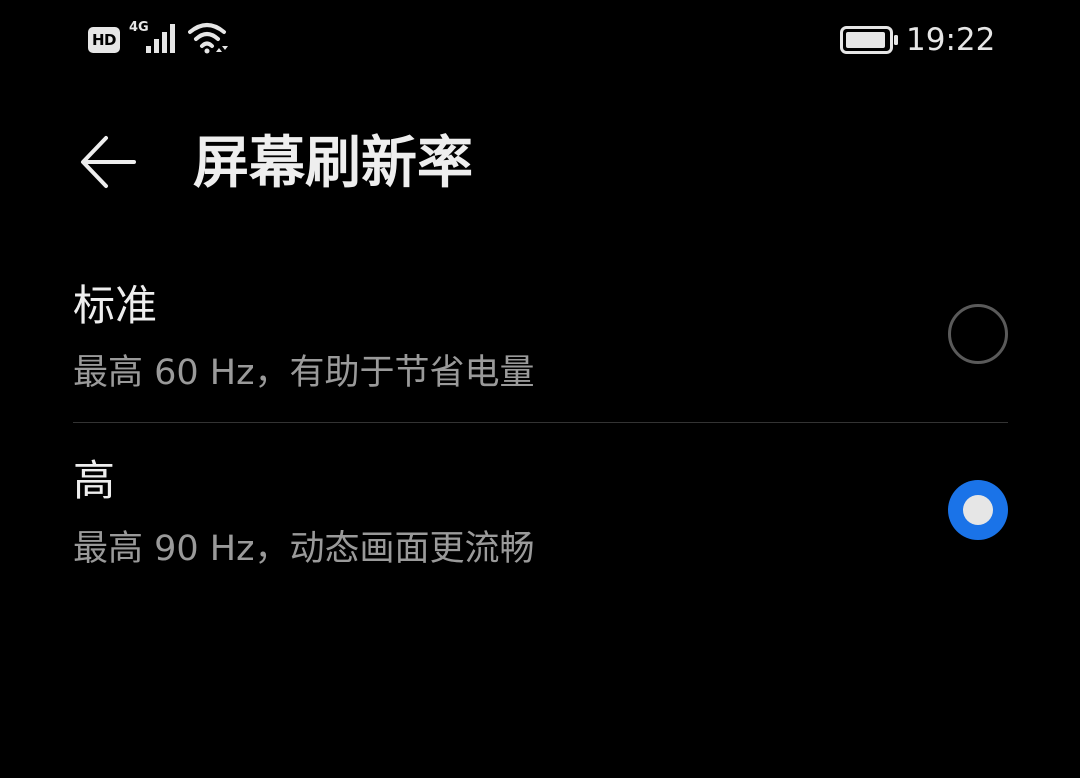 The height and width of the screenshot is (778, 1080). I want to click on option-title: 高, so click(94, 480).